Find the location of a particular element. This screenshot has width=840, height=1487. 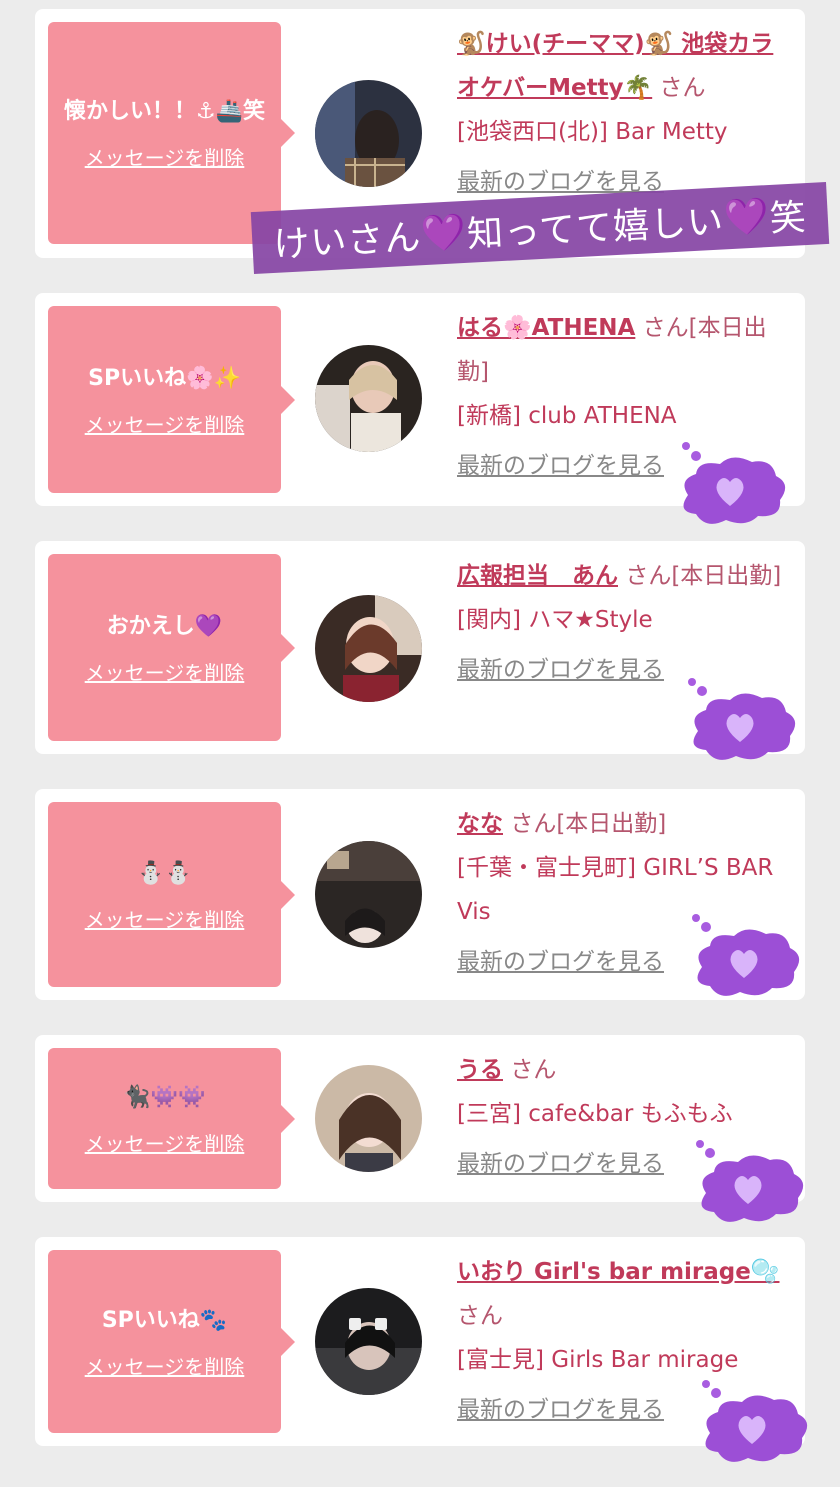

message-bubble: ⛄⛄ メッセージを削除 is located at coordinates (171, 894).